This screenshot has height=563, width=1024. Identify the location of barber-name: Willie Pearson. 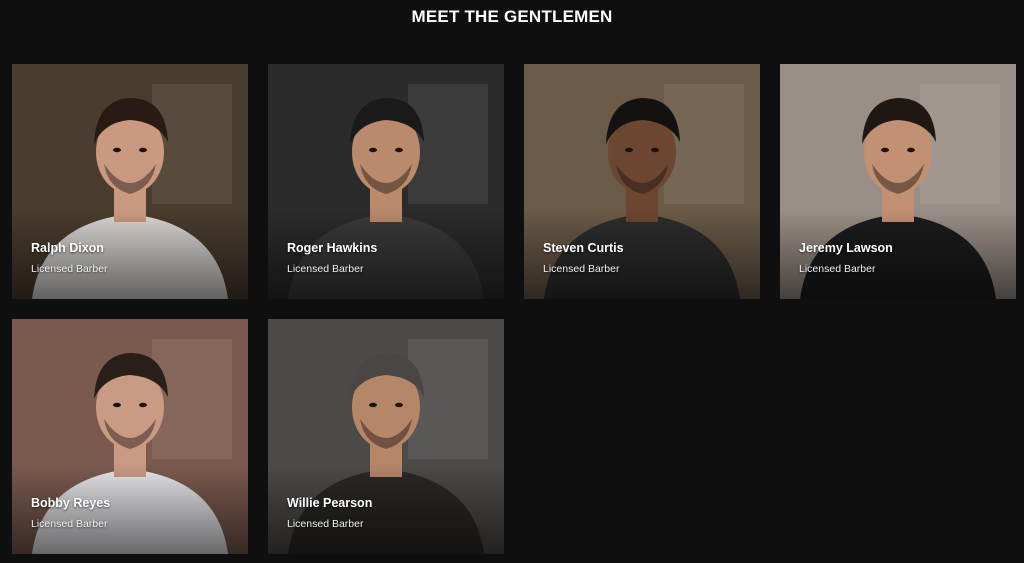
(329, 503).